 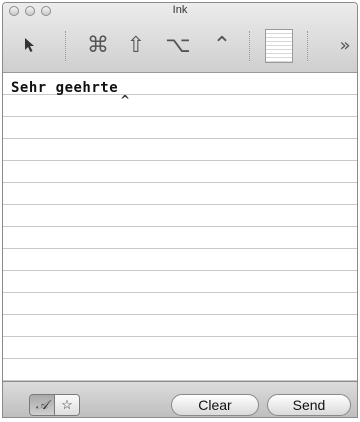 What do you see at coordinates (67, 405) in the screenshot?
I see `star-mode-button: ☆` at bounding box center [67, 405].